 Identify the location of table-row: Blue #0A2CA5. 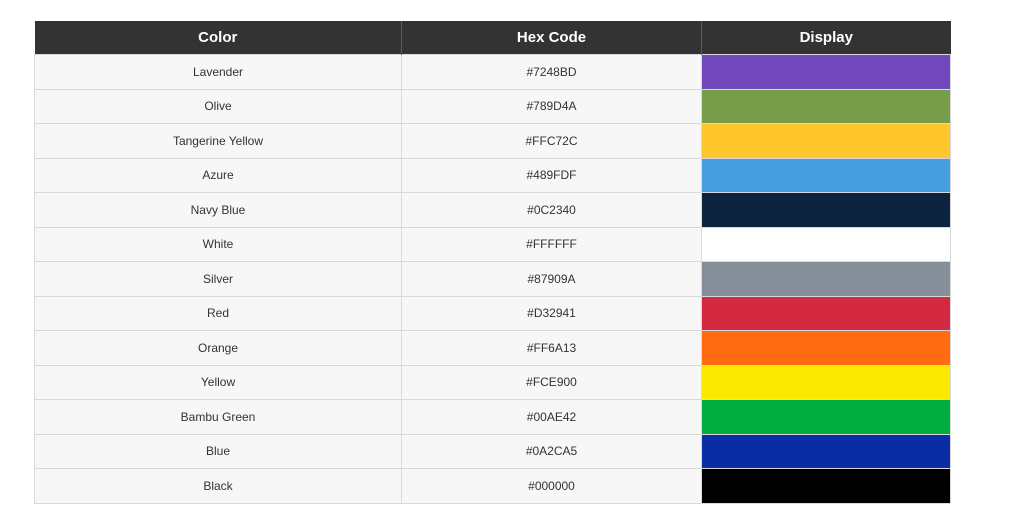
(492, 451).